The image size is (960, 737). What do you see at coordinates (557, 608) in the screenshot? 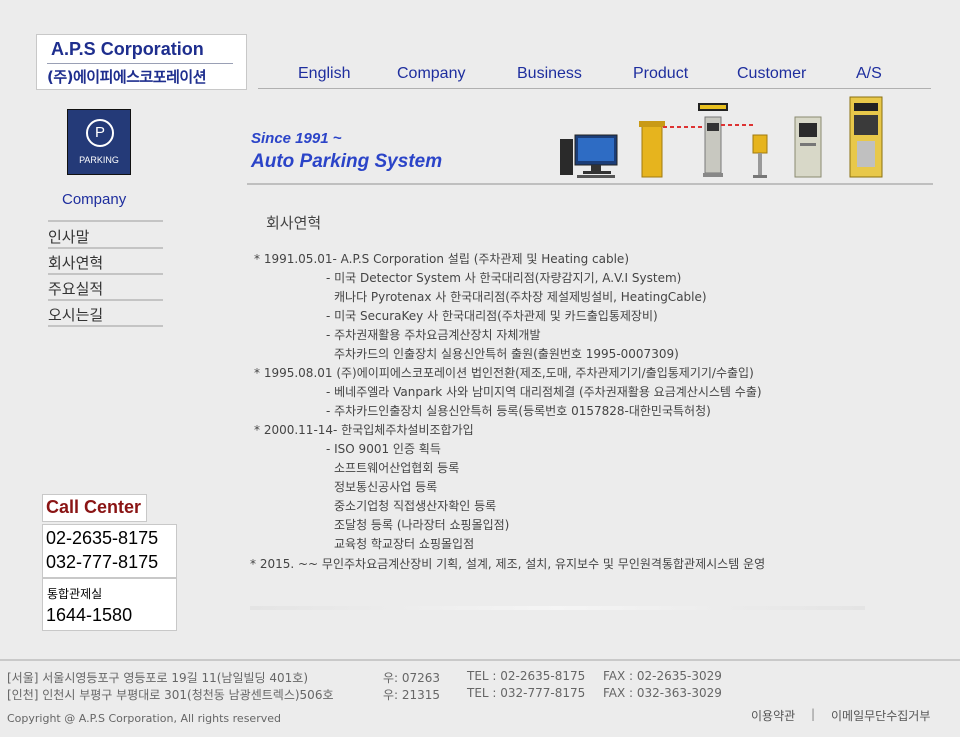
I see `content-bottom-rule` at bounding box center [557, 608].